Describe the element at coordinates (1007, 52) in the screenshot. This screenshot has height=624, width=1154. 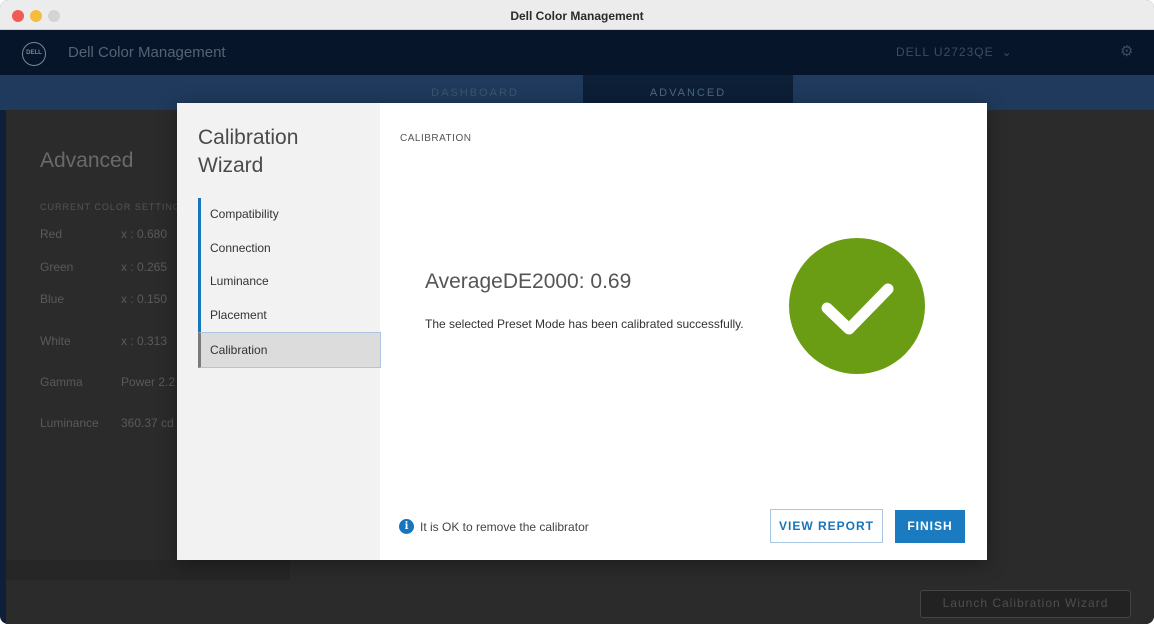
I see `chevron-down-icon: ⌄` at that location.